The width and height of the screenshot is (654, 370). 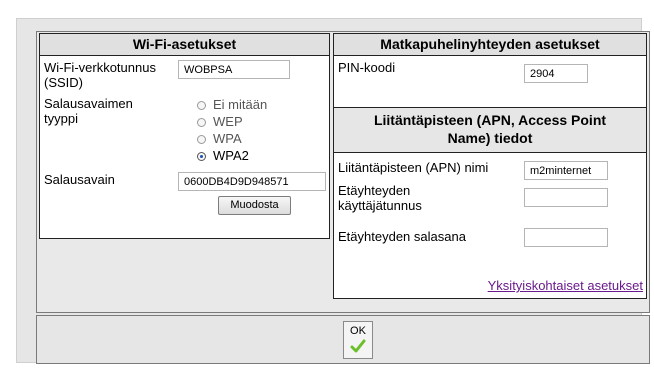 I want to click on keytype-option-wpa: WPA, so click(x=219, y=139).